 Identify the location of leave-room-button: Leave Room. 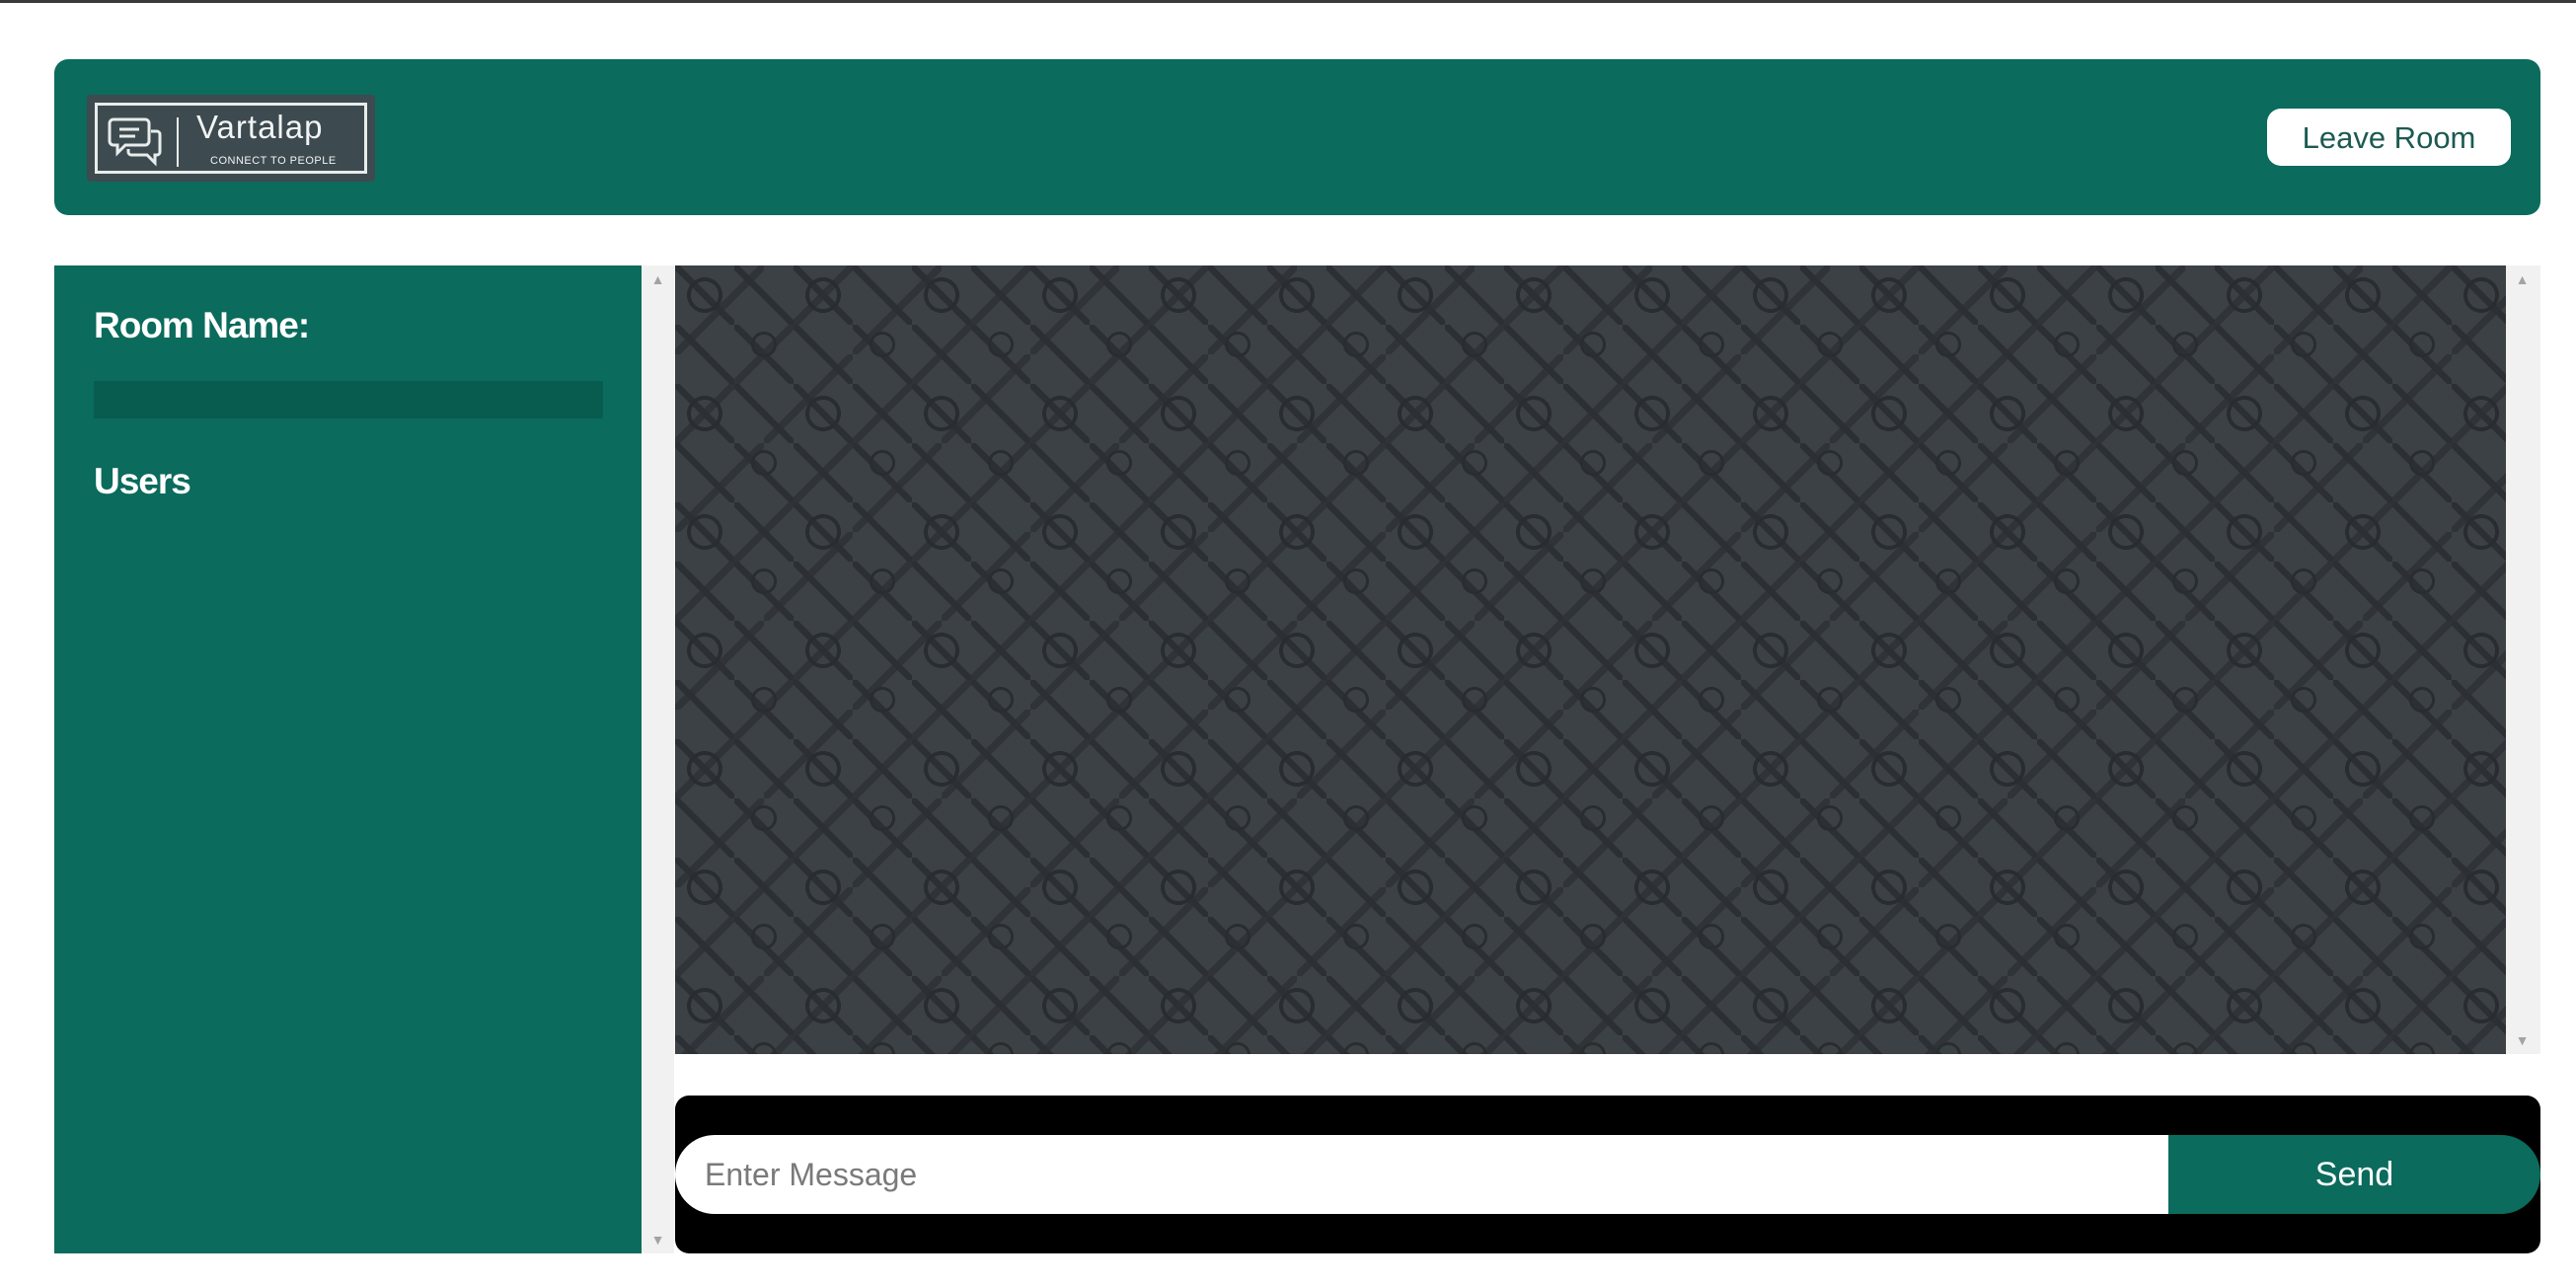
(2389, 137).